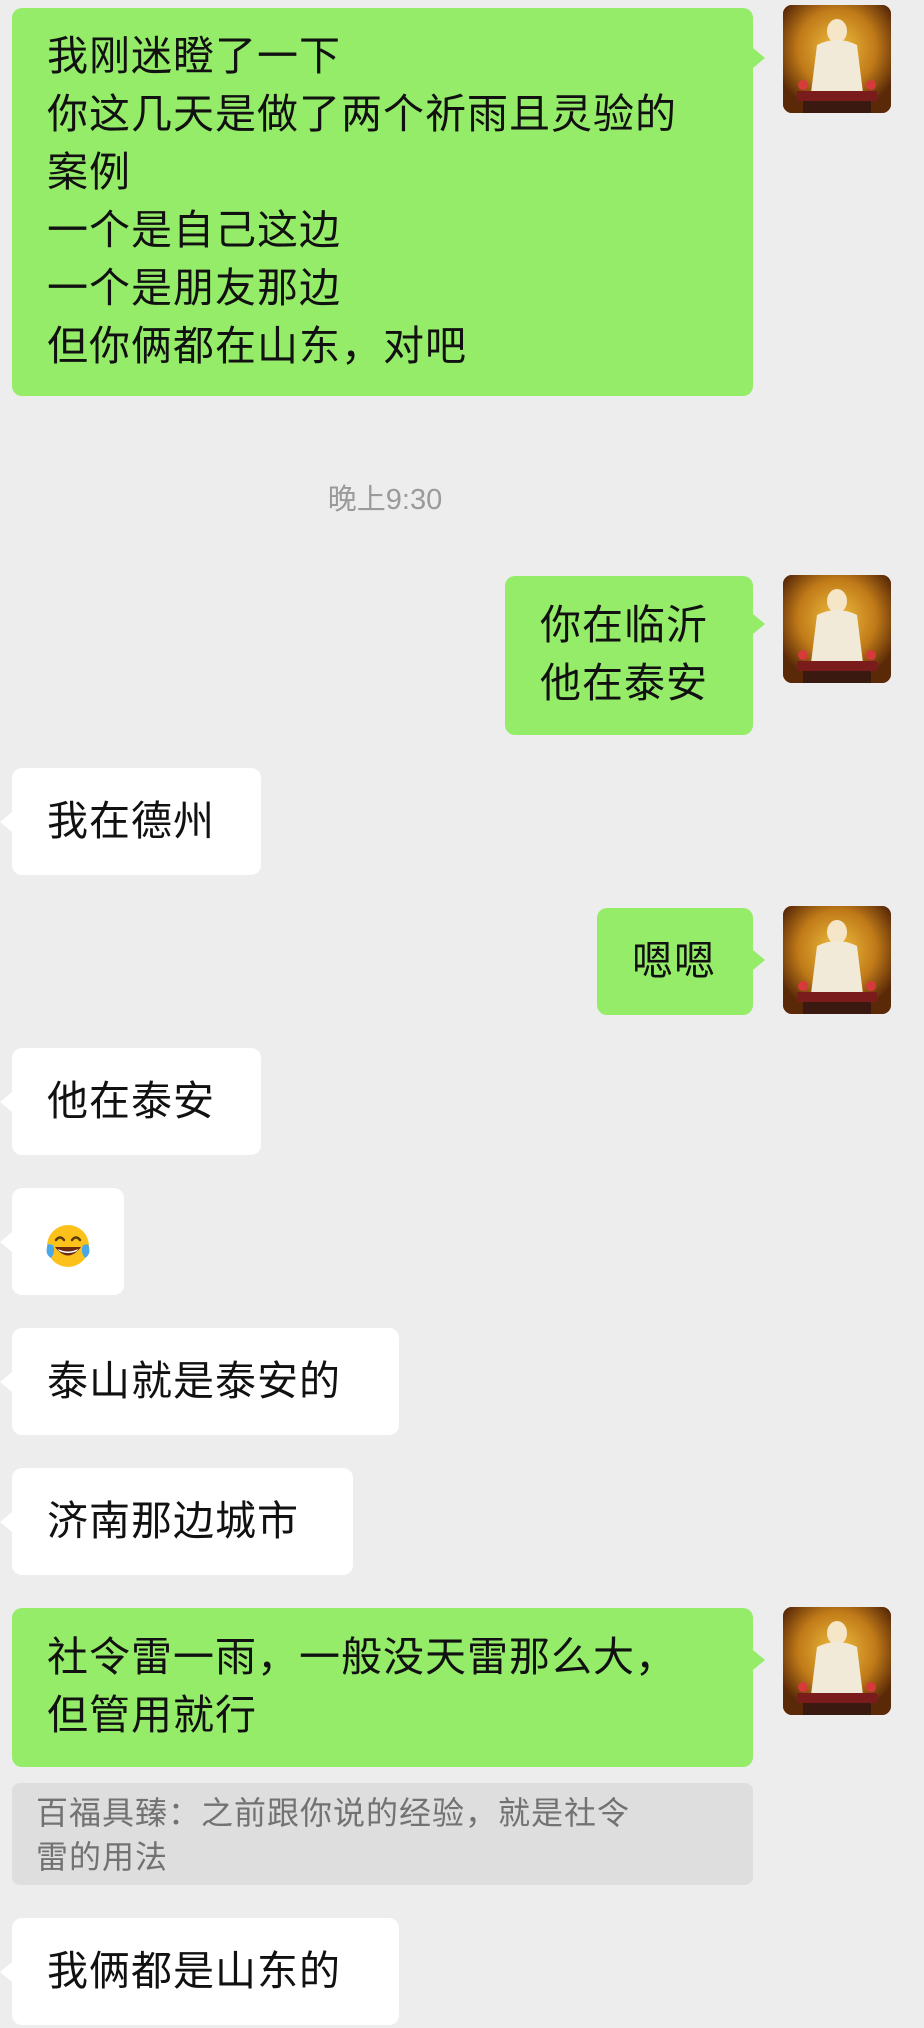 The image size is (924, 2028). Describe the element at coordinates (382, 1687) in the screenshot. I see `message-bubble: 社令雷一雨，一般没天雷那么大， 但管用就行` at that location.